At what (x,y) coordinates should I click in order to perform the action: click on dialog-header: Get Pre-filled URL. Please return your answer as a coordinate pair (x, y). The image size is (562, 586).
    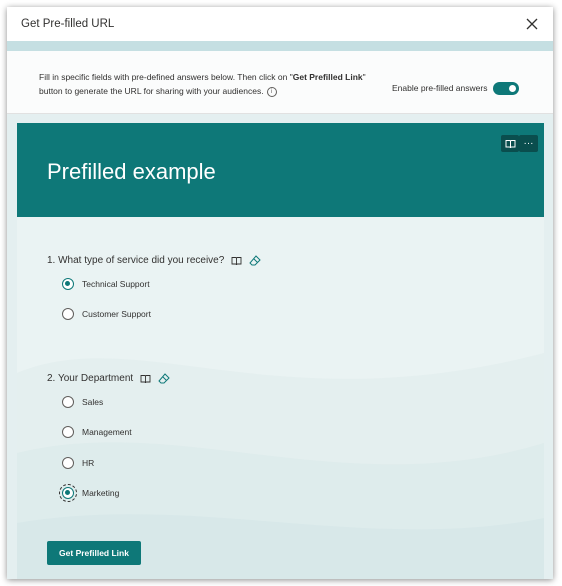
    Looking at the image, I should click on (280, 24).